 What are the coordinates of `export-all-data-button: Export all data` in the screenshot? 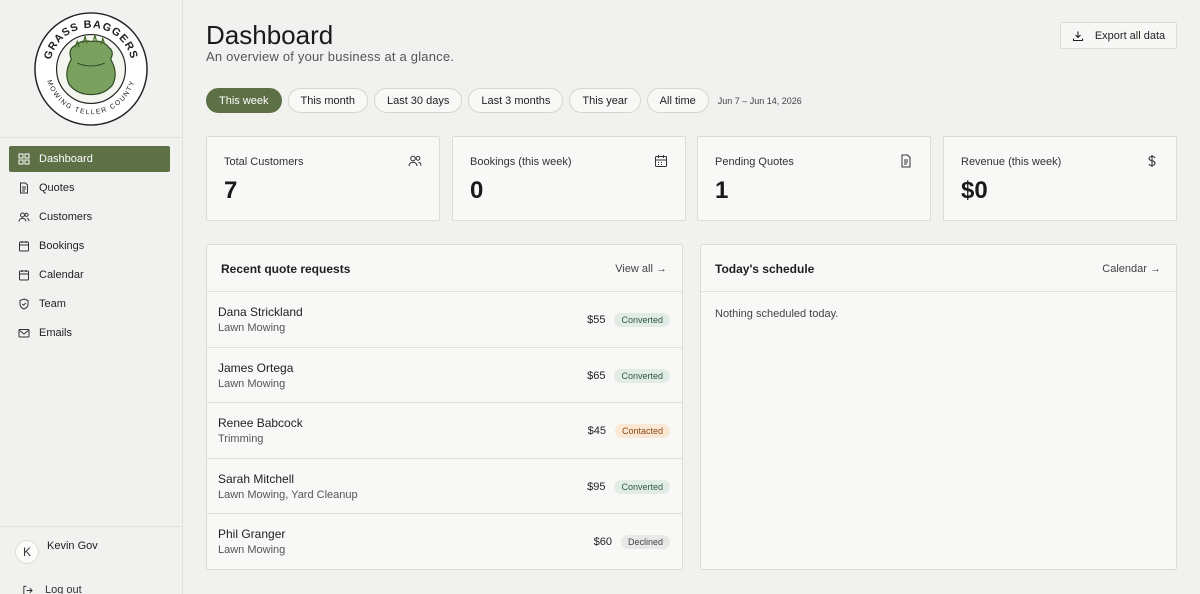 It's located at (1118, 35).